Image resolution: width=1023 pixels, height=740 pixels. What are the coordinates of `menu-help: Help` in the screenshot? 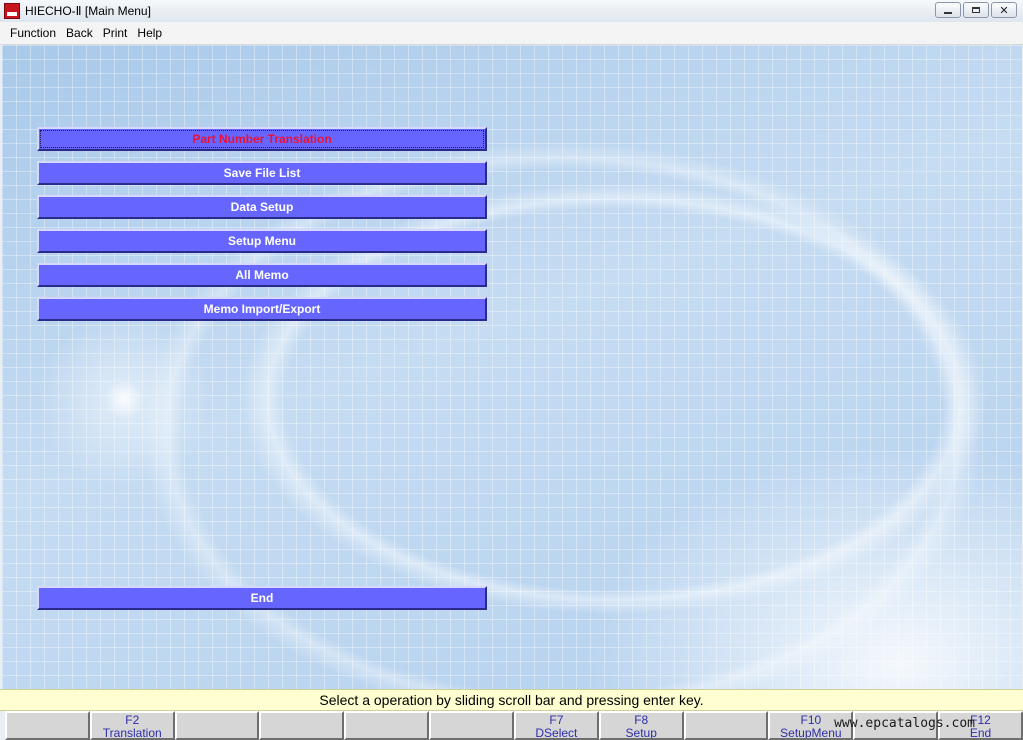 It's located at (149, 33).